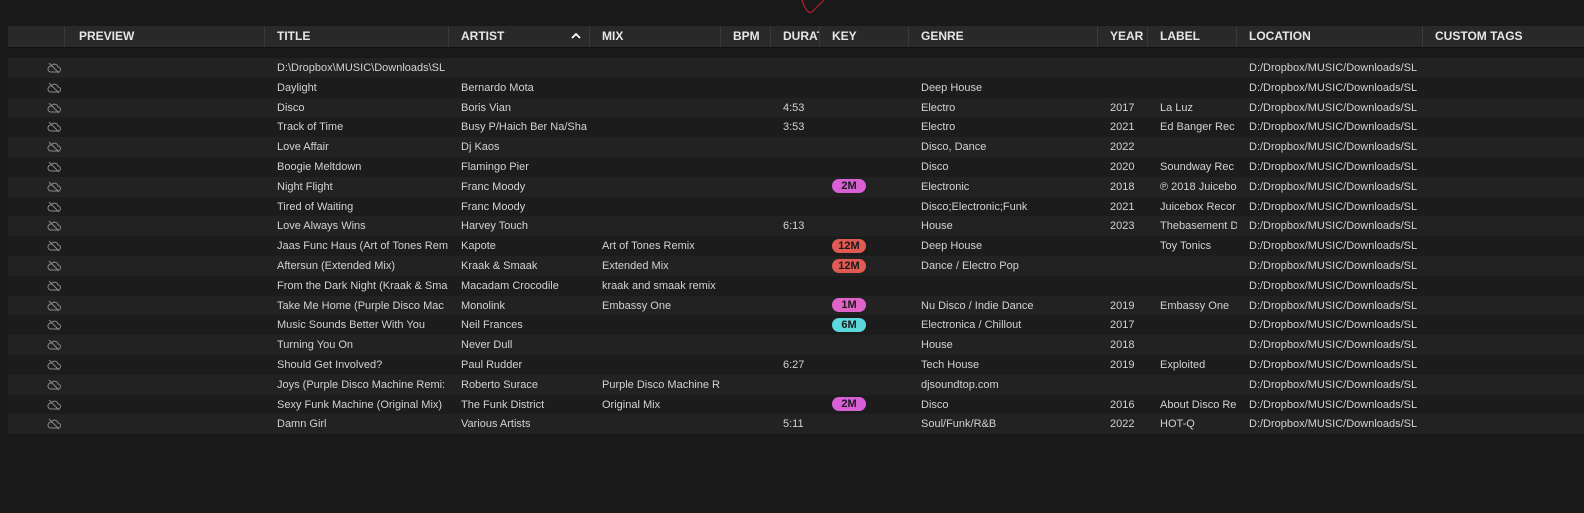 The height and width of the screenshot is (513, 1584). I want to click on artist-cell: Never Dull, so click(487, 345).